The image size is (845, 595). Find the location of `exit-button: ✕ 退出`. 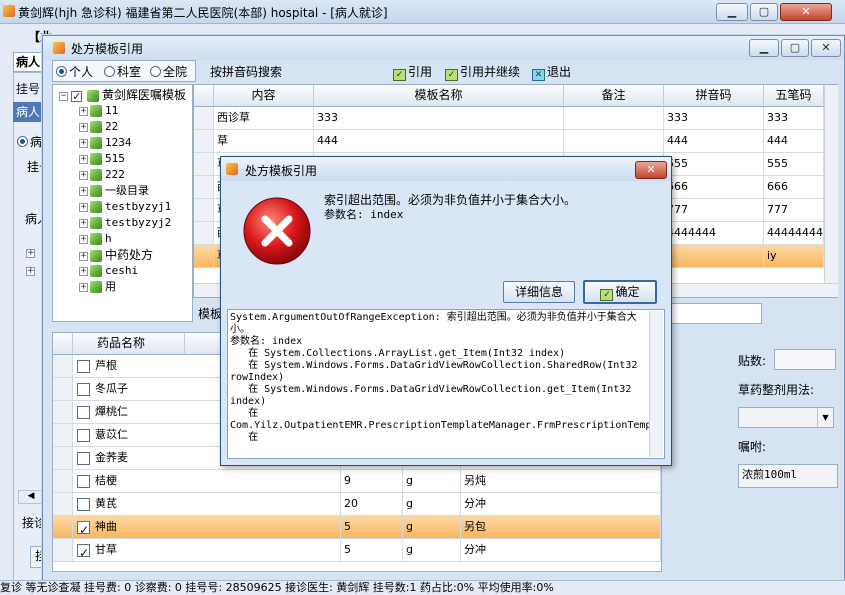

exit-button: ✕ 退出 is located at coordinates (551, 72).